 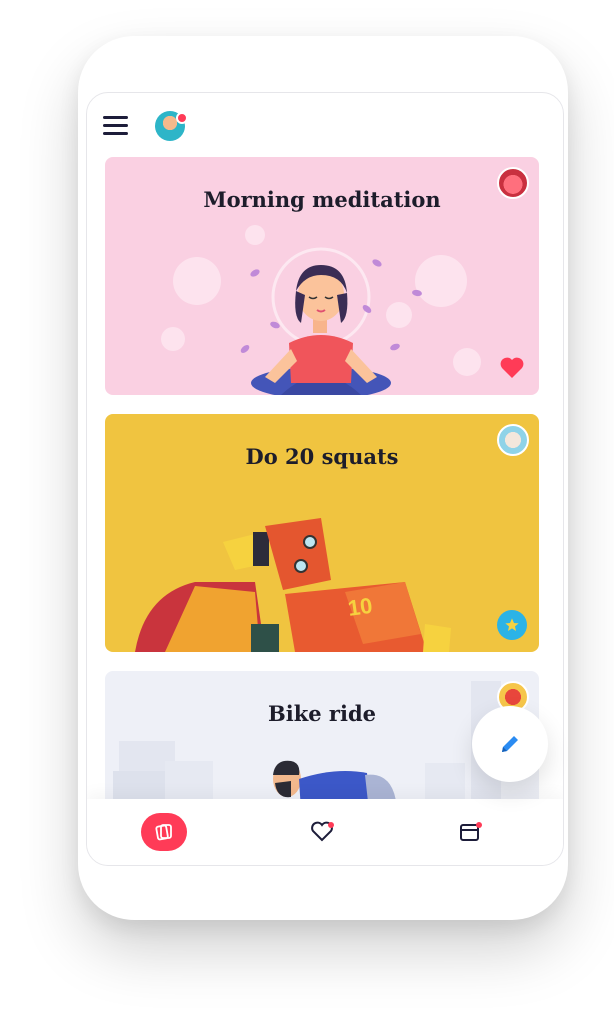 What do you see at coordinates (360, 607) in the screenshot?
I see `svg-text: 10` at bounding box center [360, 607].